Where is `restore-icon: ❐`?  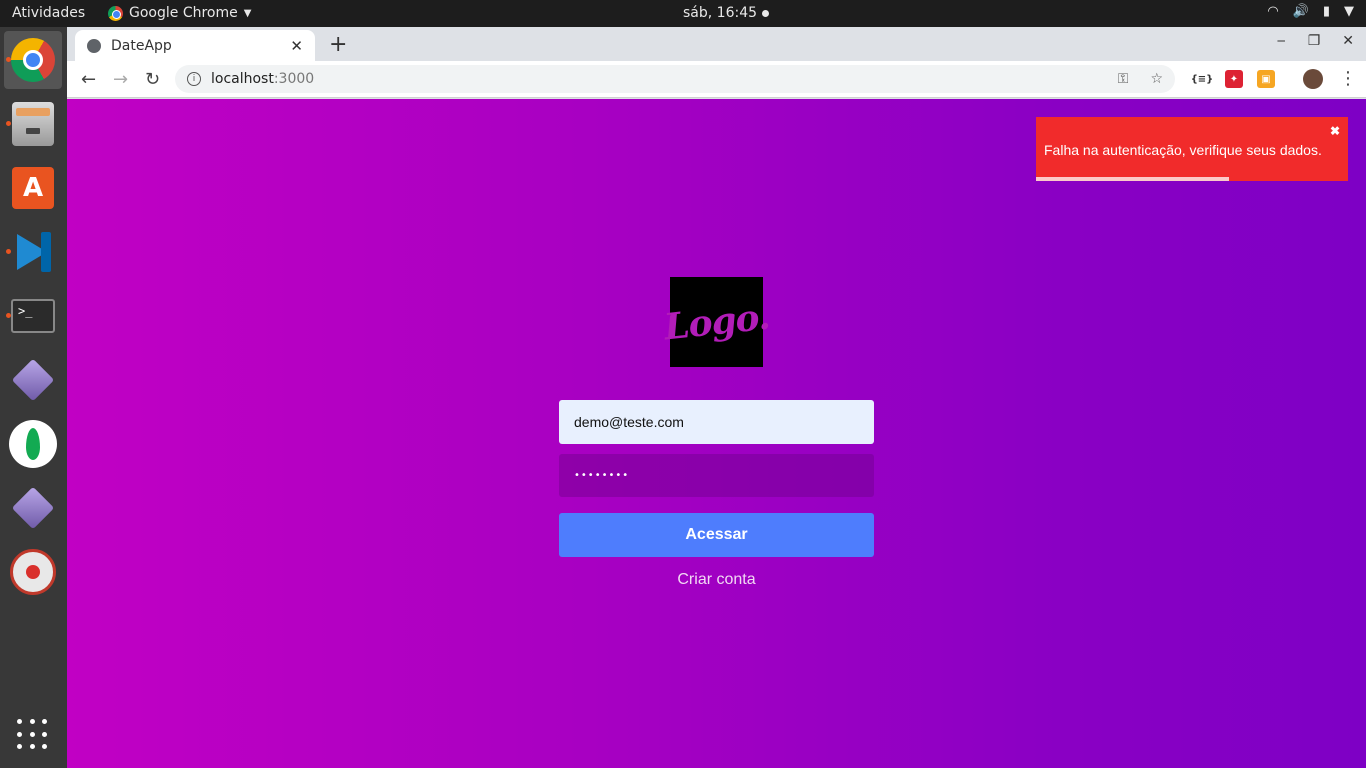
restore-icon: ❐ is located at coordinates (1314, 41).